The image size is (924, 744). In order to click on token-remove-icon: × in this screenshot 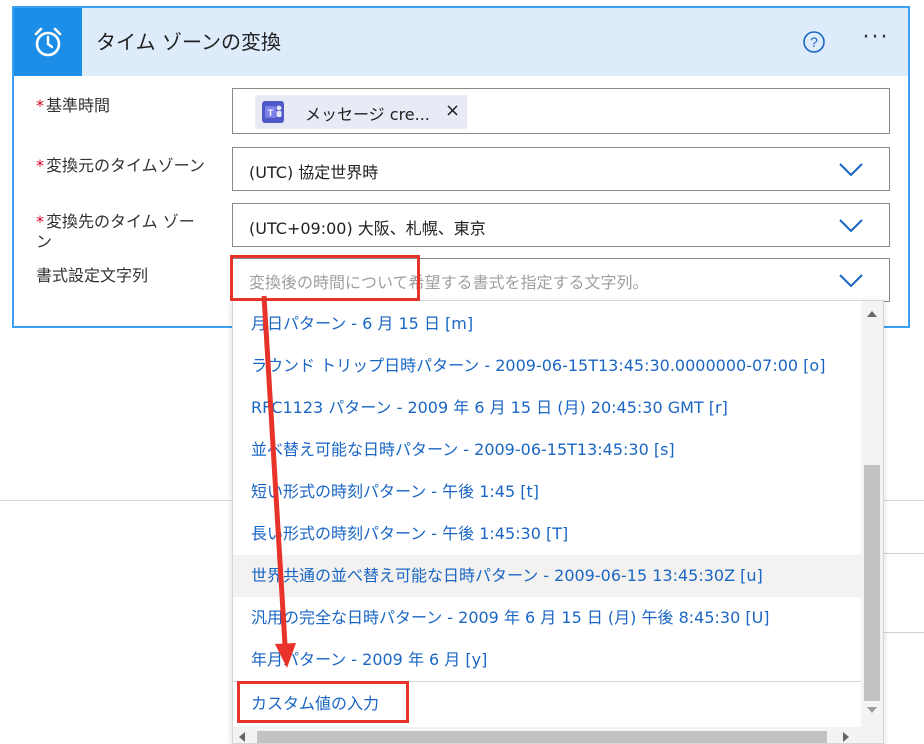, I will do `click(452, 110)`.